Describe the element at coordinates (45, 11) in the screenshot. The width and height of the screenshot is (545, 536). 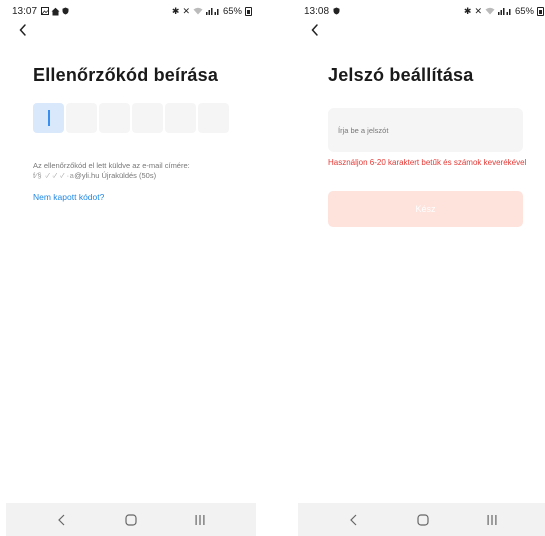
I see `gallery-icon` at that location.